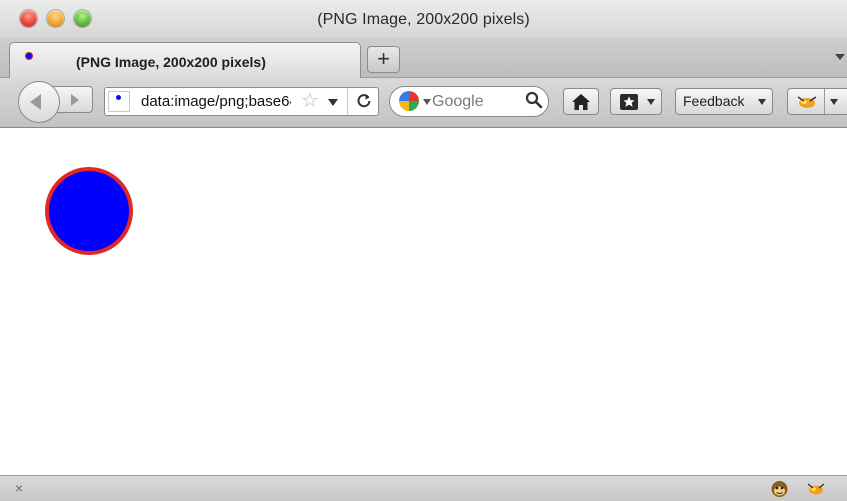  I want to click on status-bar: ×, so click(423, 488).